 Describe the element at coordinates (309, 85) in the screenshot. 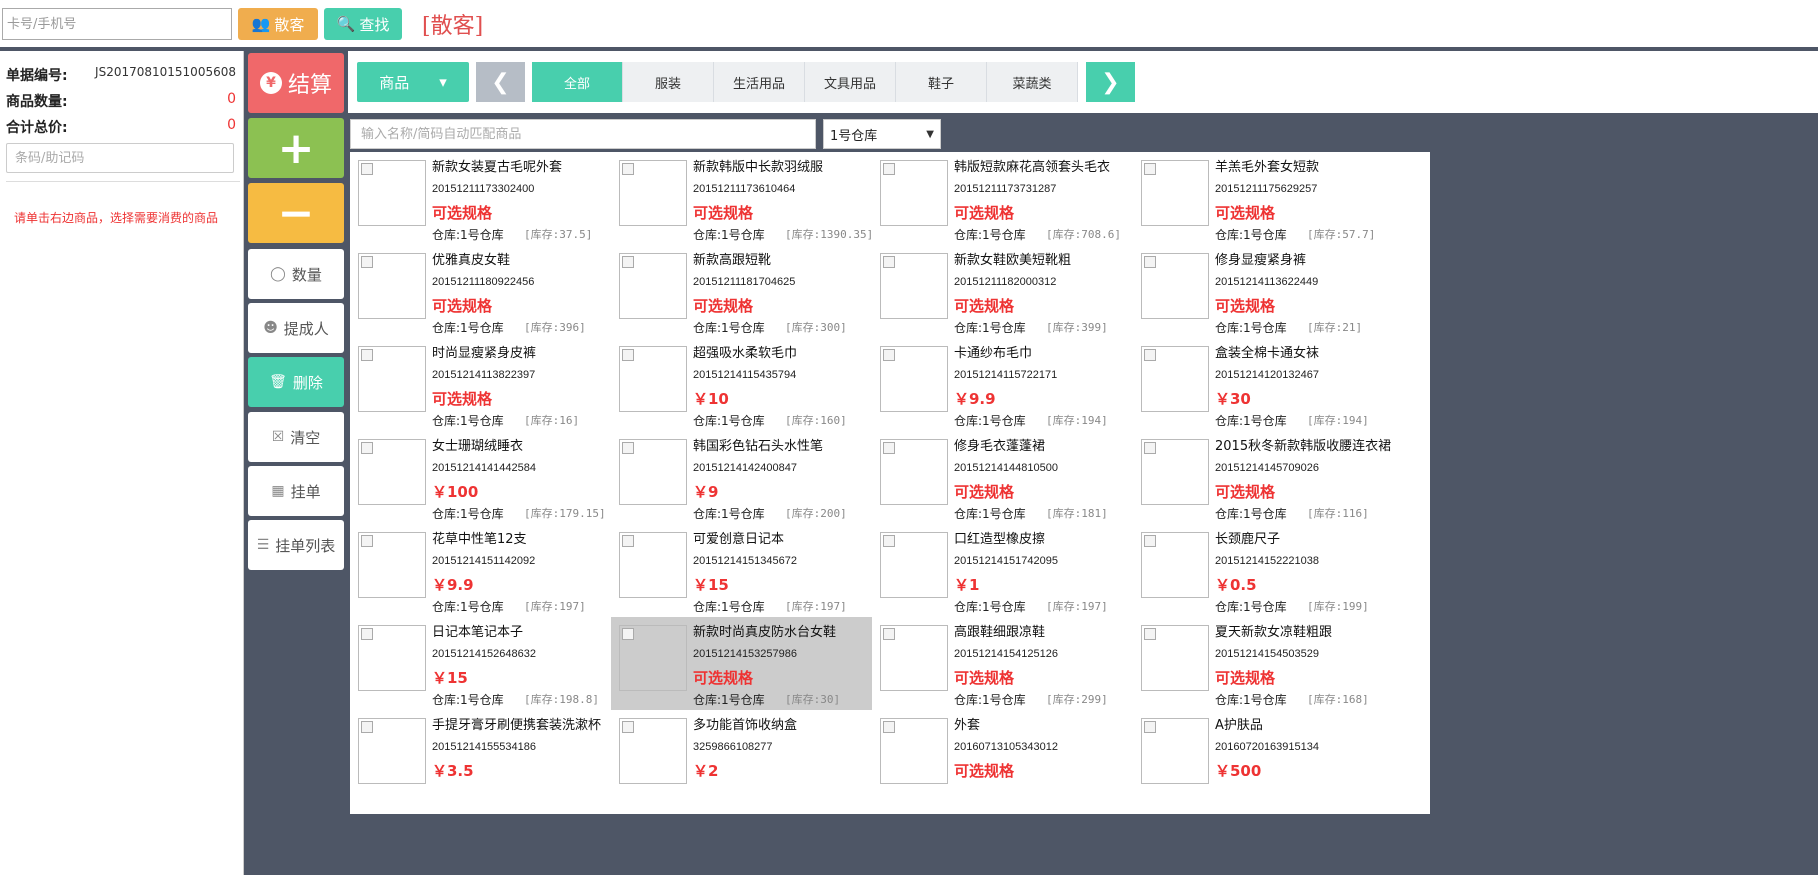

I see `settle-label: 结算` at that location.